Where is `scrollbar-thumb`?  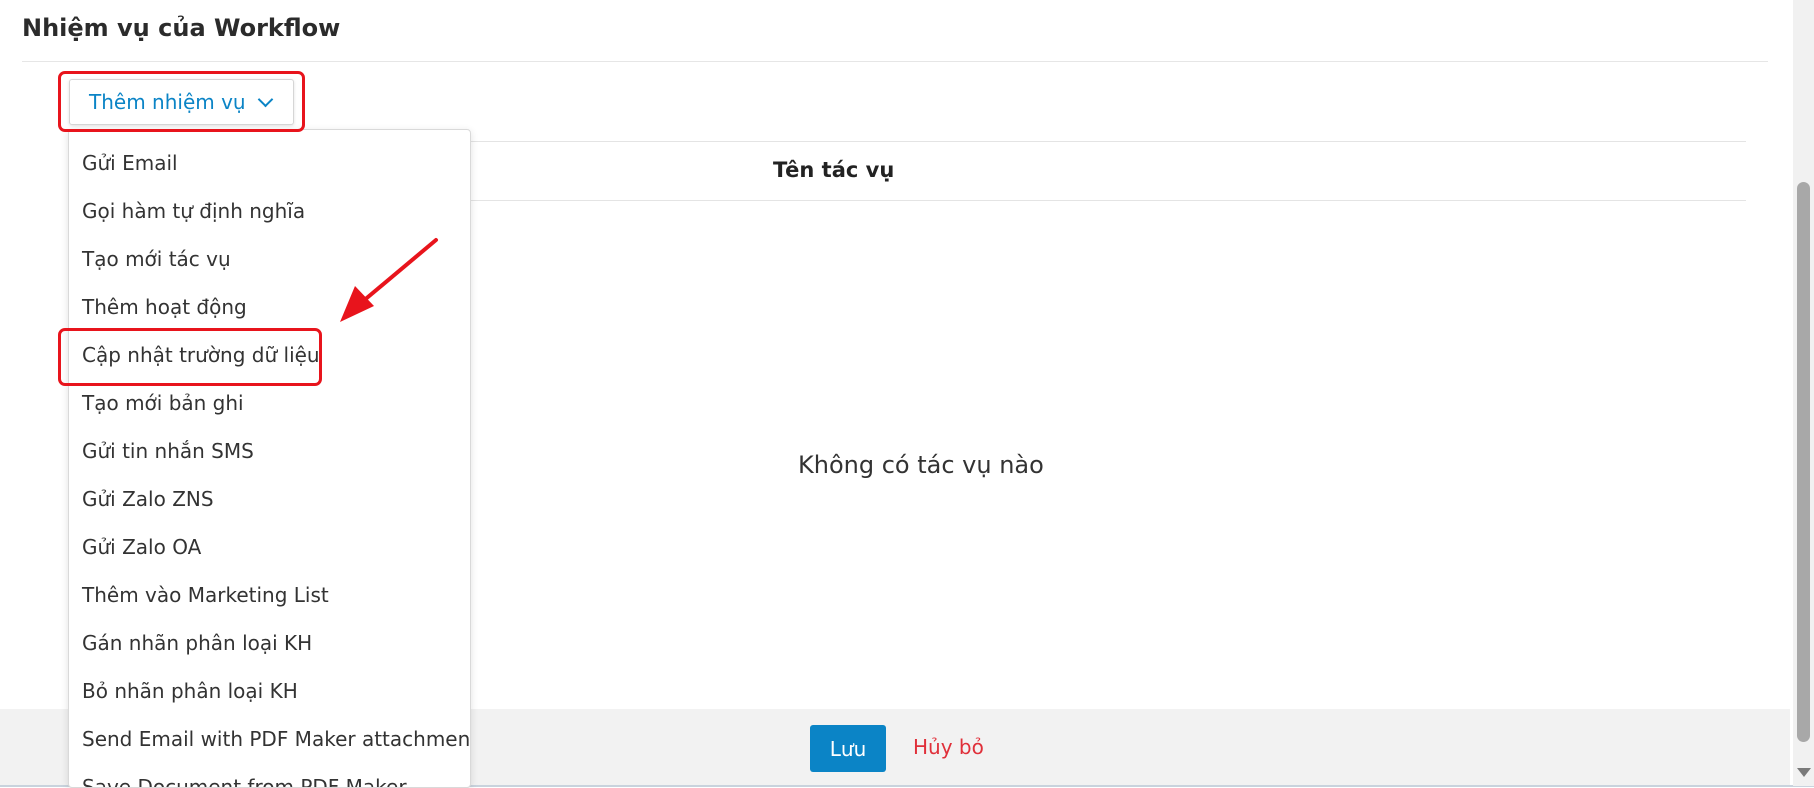 scrollbar-thumb is located at coordinates (1803, 462).